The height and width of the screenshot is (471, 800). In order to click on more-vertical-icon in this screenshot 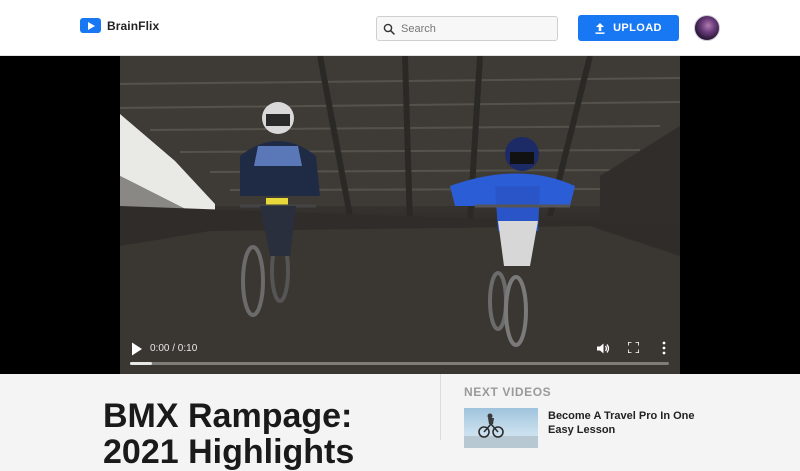, I will do `click(664, 348)`.